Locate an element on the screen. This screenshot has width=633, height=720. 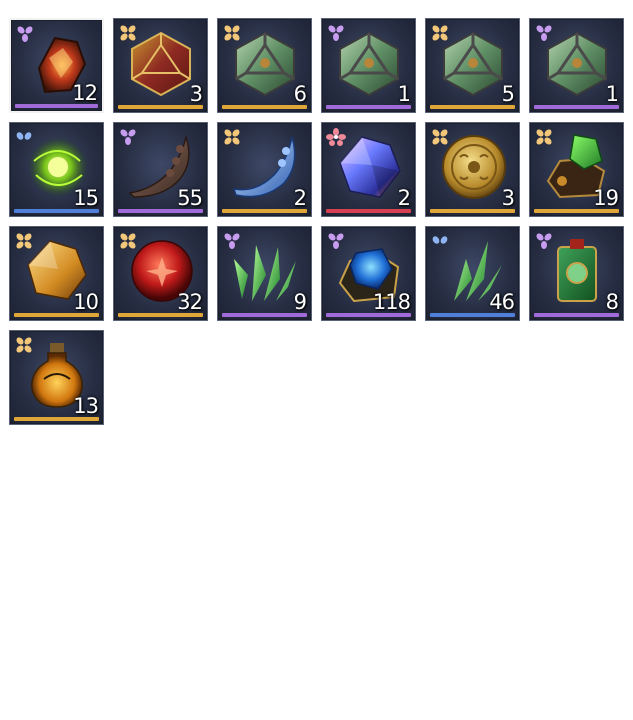
red-gold-d20-die-icon is located at coordinates (161, 64).